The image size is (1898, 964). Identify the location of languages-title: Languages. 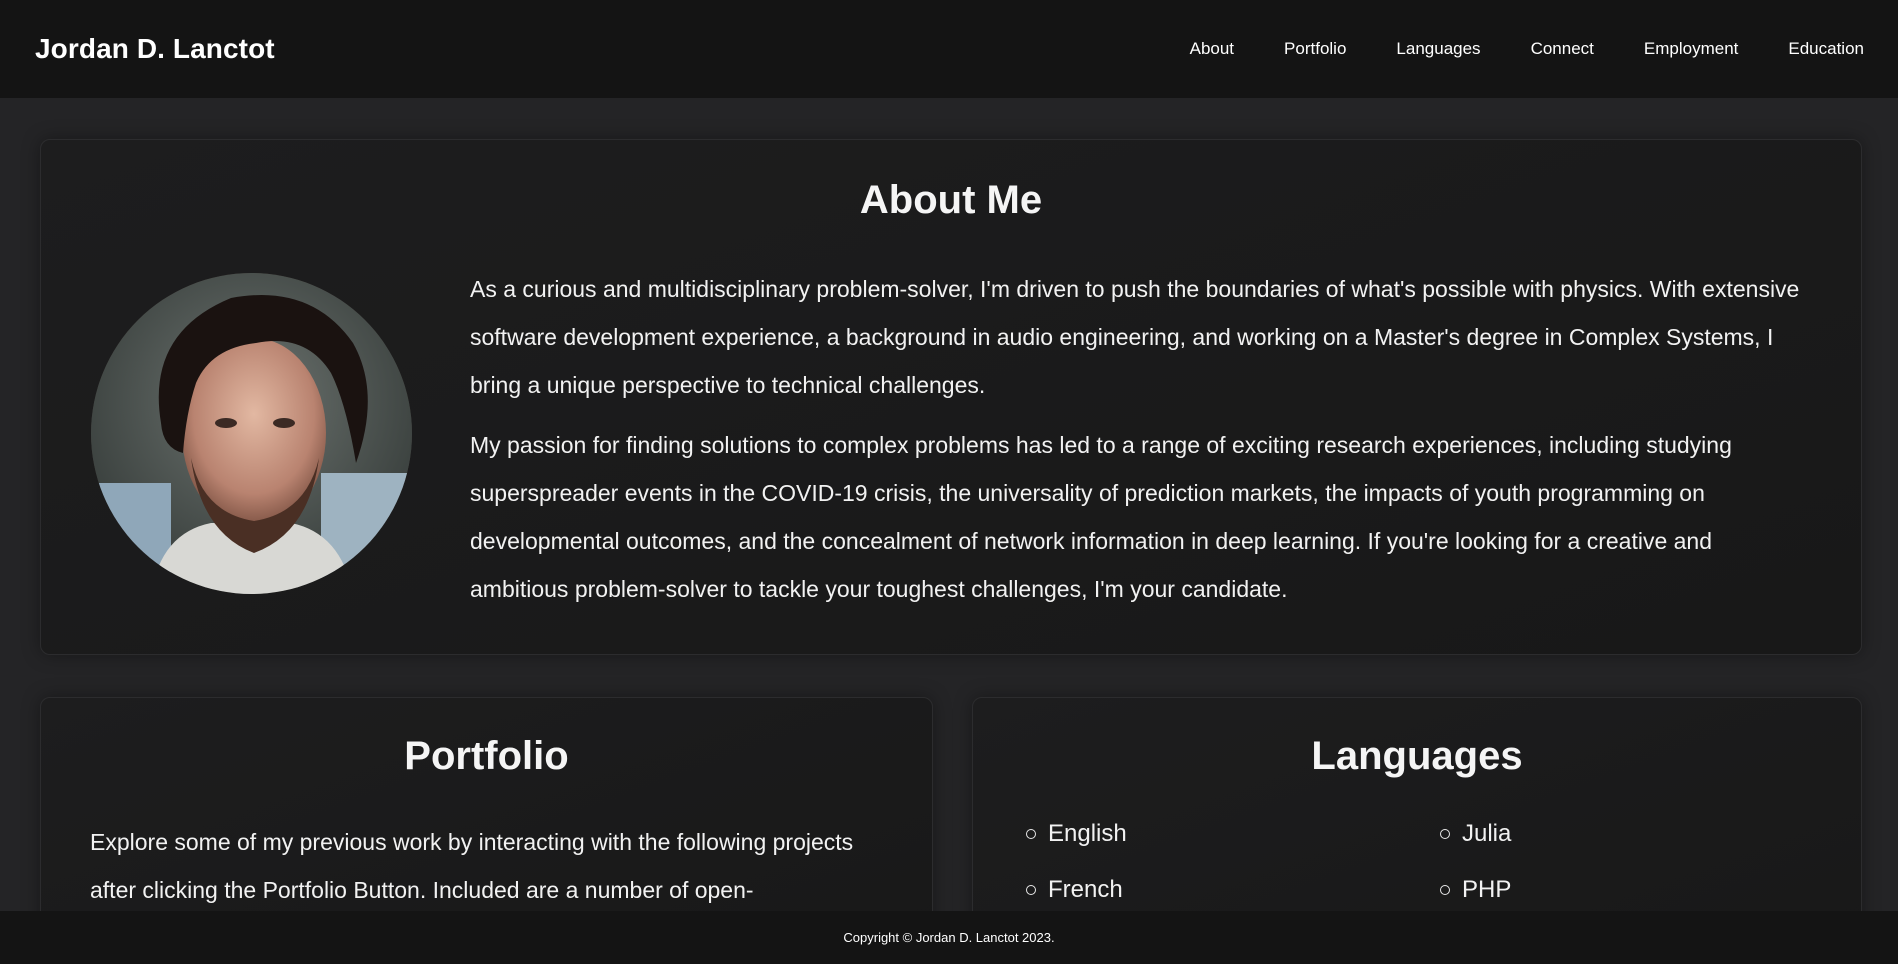
(1417, 756).